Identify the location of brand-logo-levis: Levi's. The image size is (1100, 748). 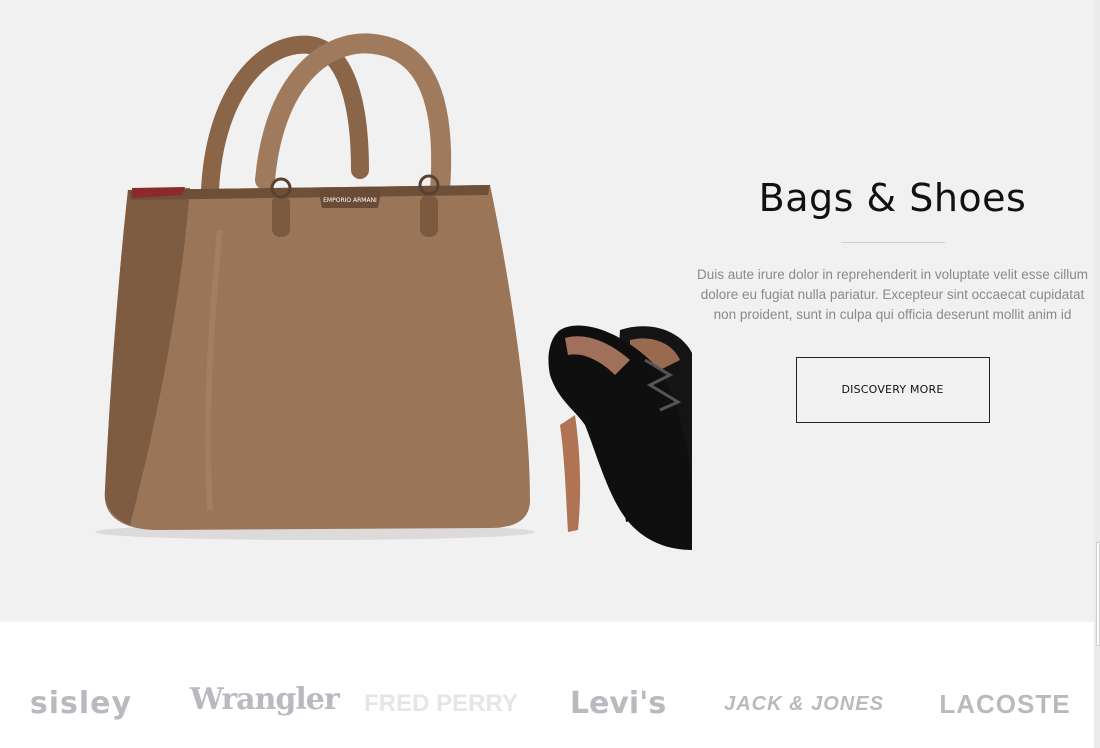
(618, 704).